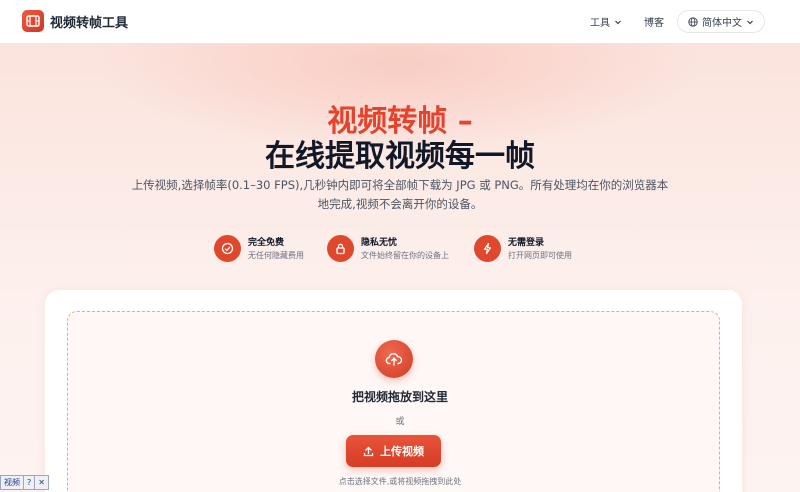 The width and height of the screenshot is (800, 492). I want to click on feature-title: 无需登录, so click(526, 243).